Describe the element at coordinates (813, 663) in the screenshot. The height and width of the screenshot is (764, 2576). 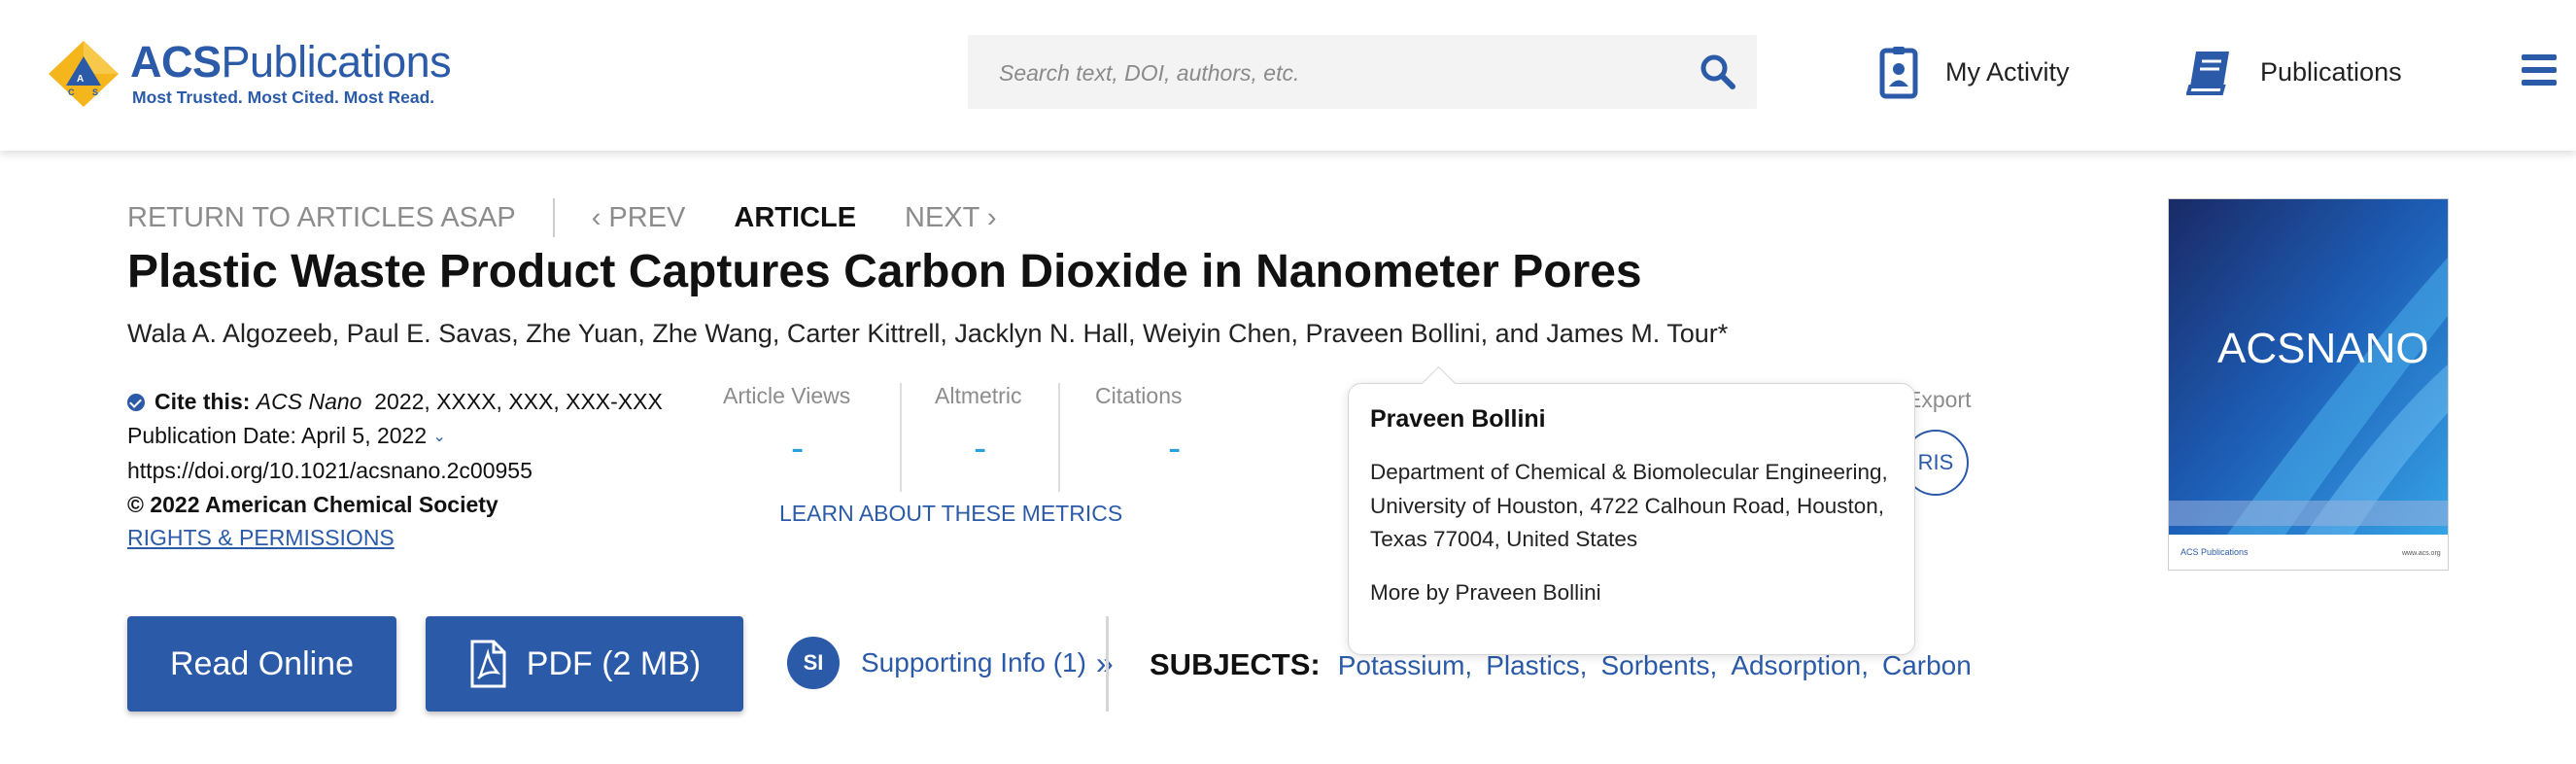
I see `si-badge-icon: SI` at that location.